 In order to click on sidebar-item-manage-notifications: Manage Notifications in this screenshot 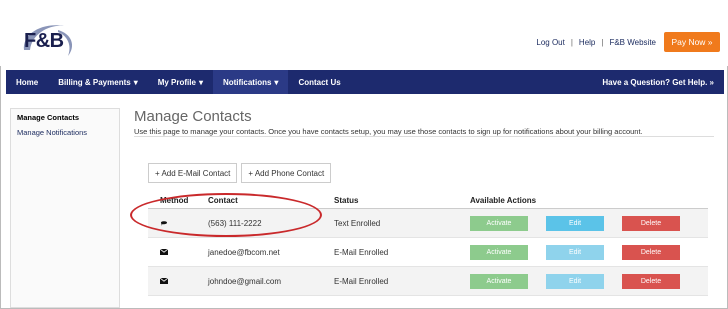, I will do `click(65, 131)`.